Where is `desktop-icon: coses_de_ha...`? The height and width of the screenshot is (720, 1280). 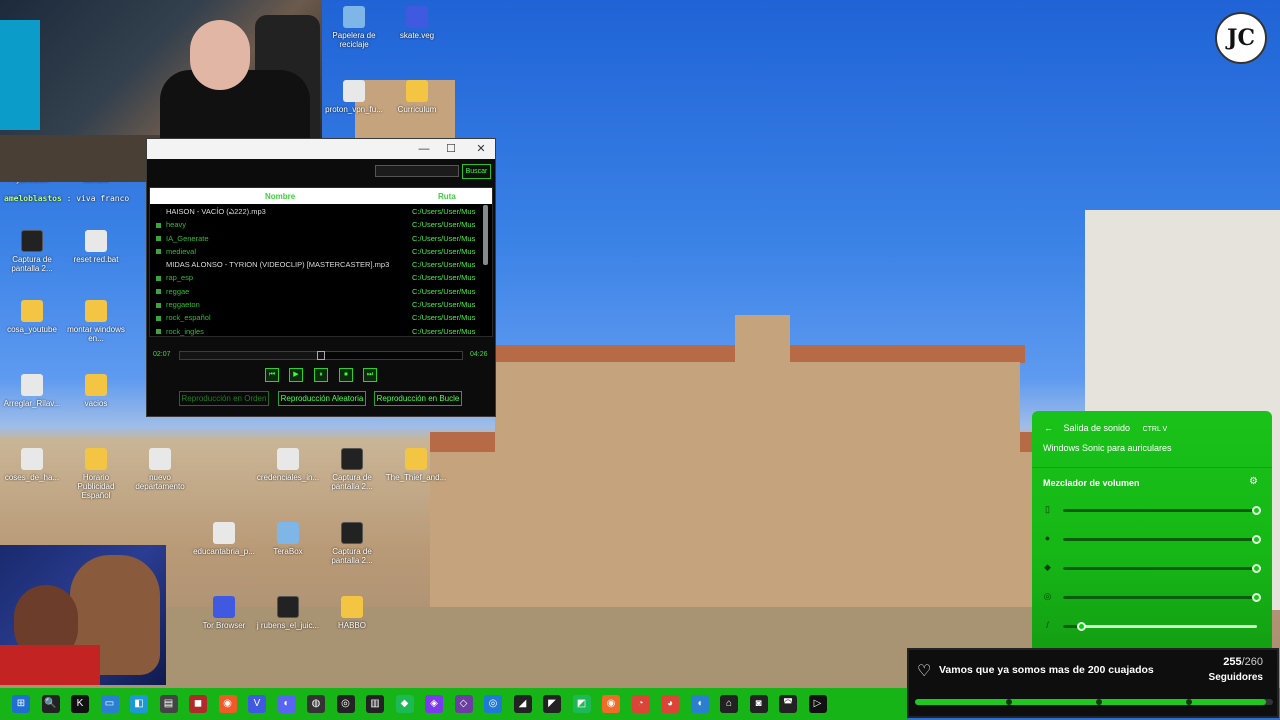 desktop-icon: coses_de_ha... is located at coordinates (32, 465).